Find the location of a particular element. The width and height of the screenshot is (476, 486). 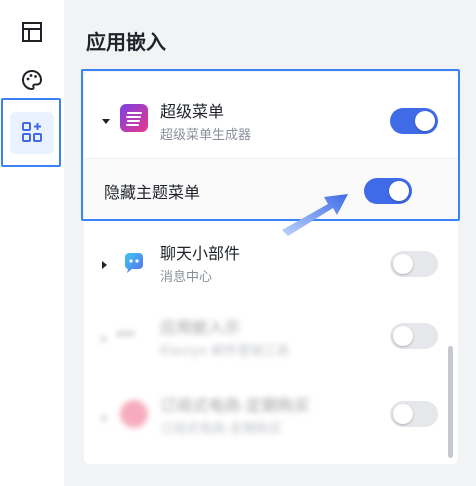

chevron-down-icon is located at coordinates (106, 121).